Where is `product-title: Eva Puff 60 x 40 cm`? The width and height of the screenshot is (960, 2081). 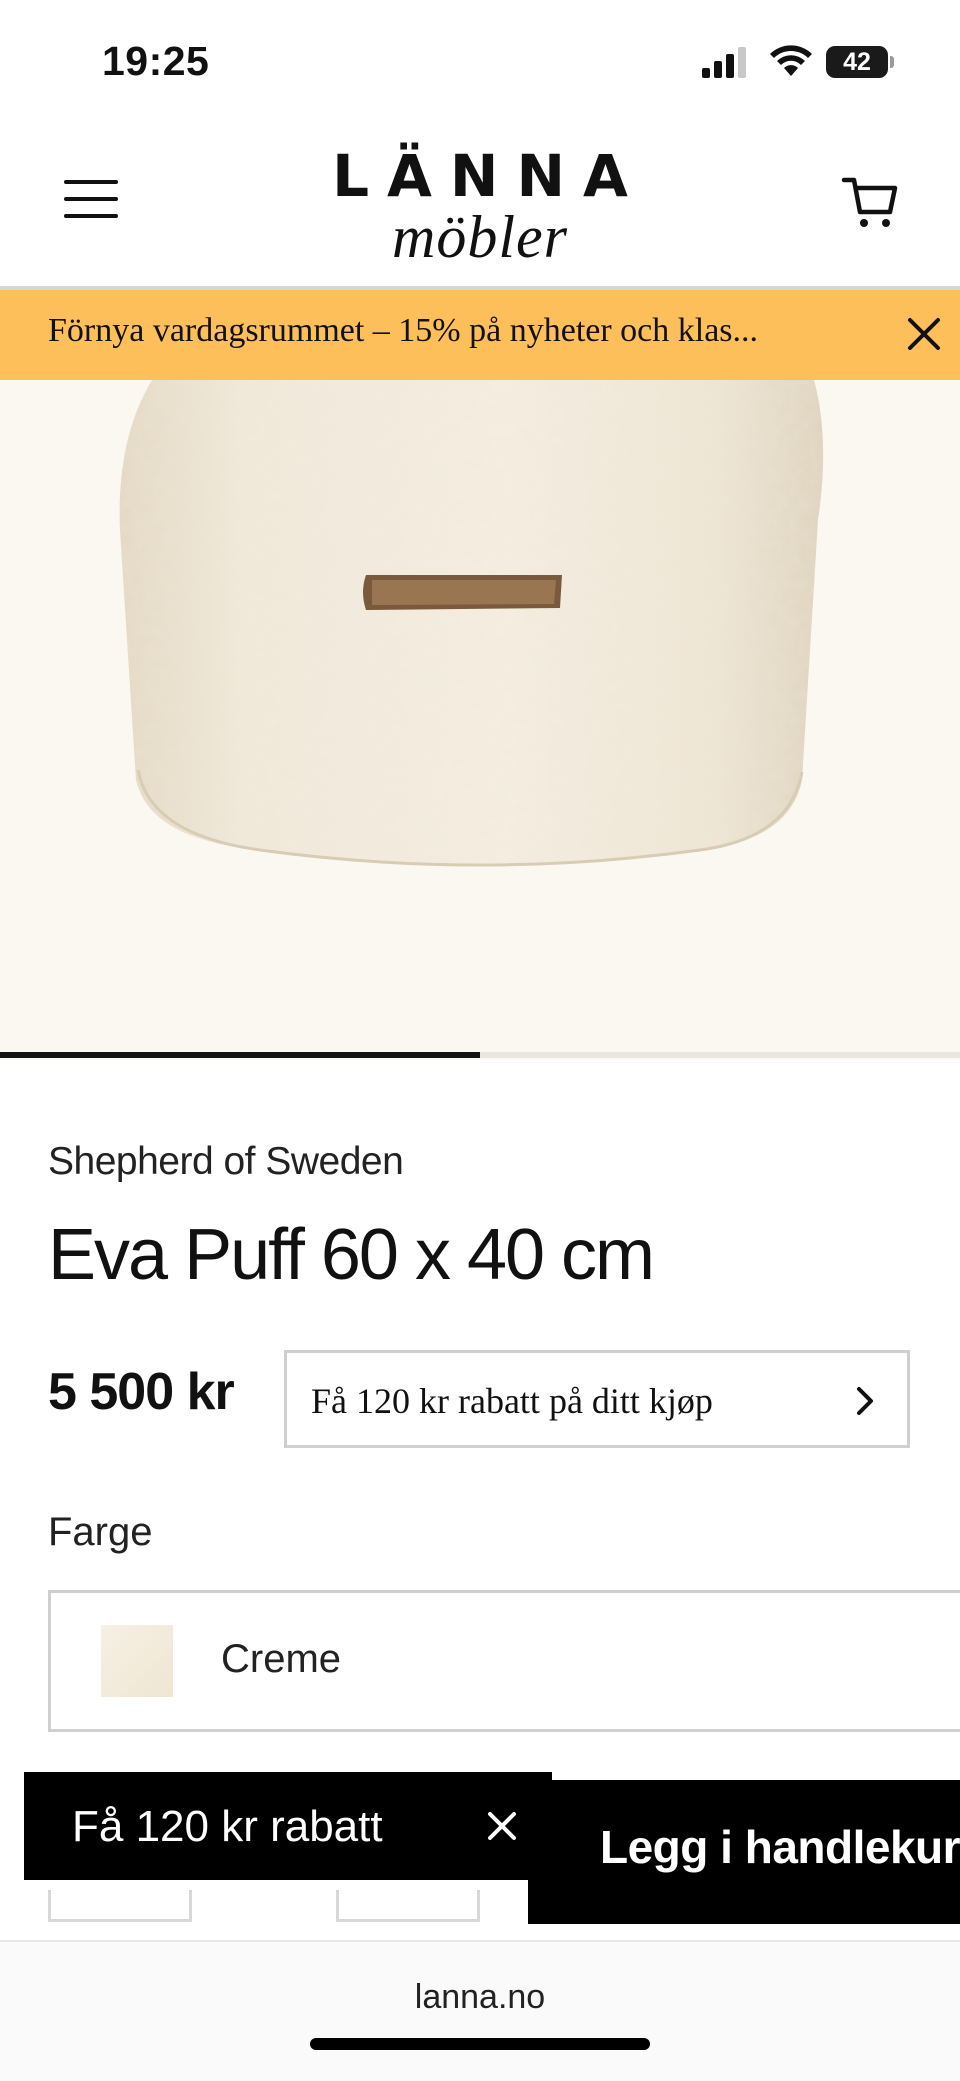 product-title: Eva Puff 60 x 40 cm is located at coordinates (351, 1255).